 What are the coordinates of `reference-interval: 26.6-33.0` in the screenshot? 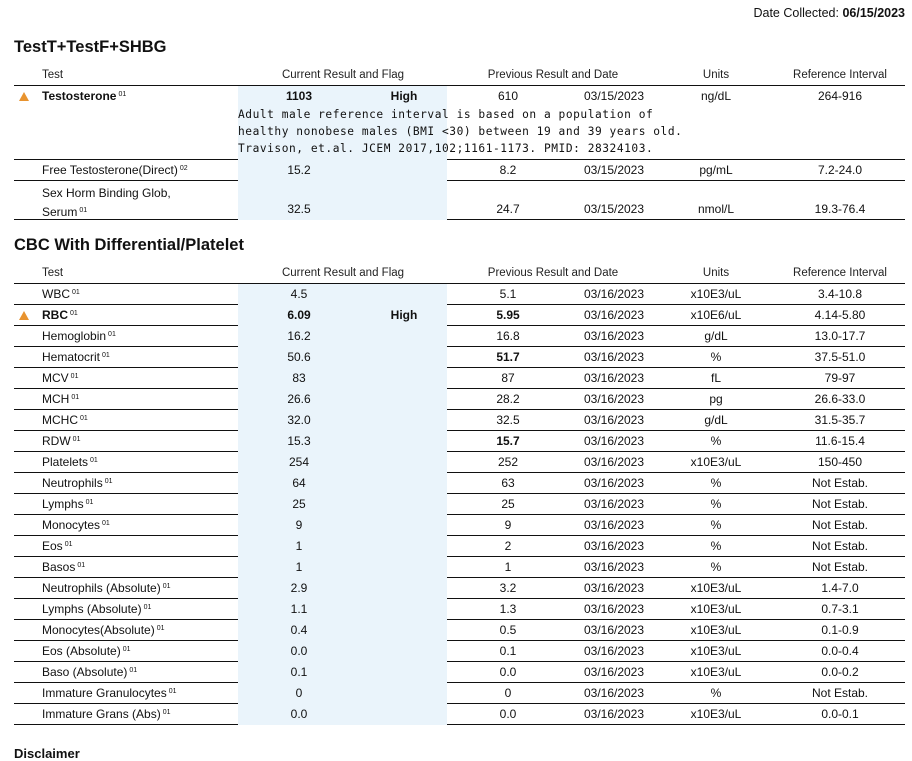 It's located at (840, 399).